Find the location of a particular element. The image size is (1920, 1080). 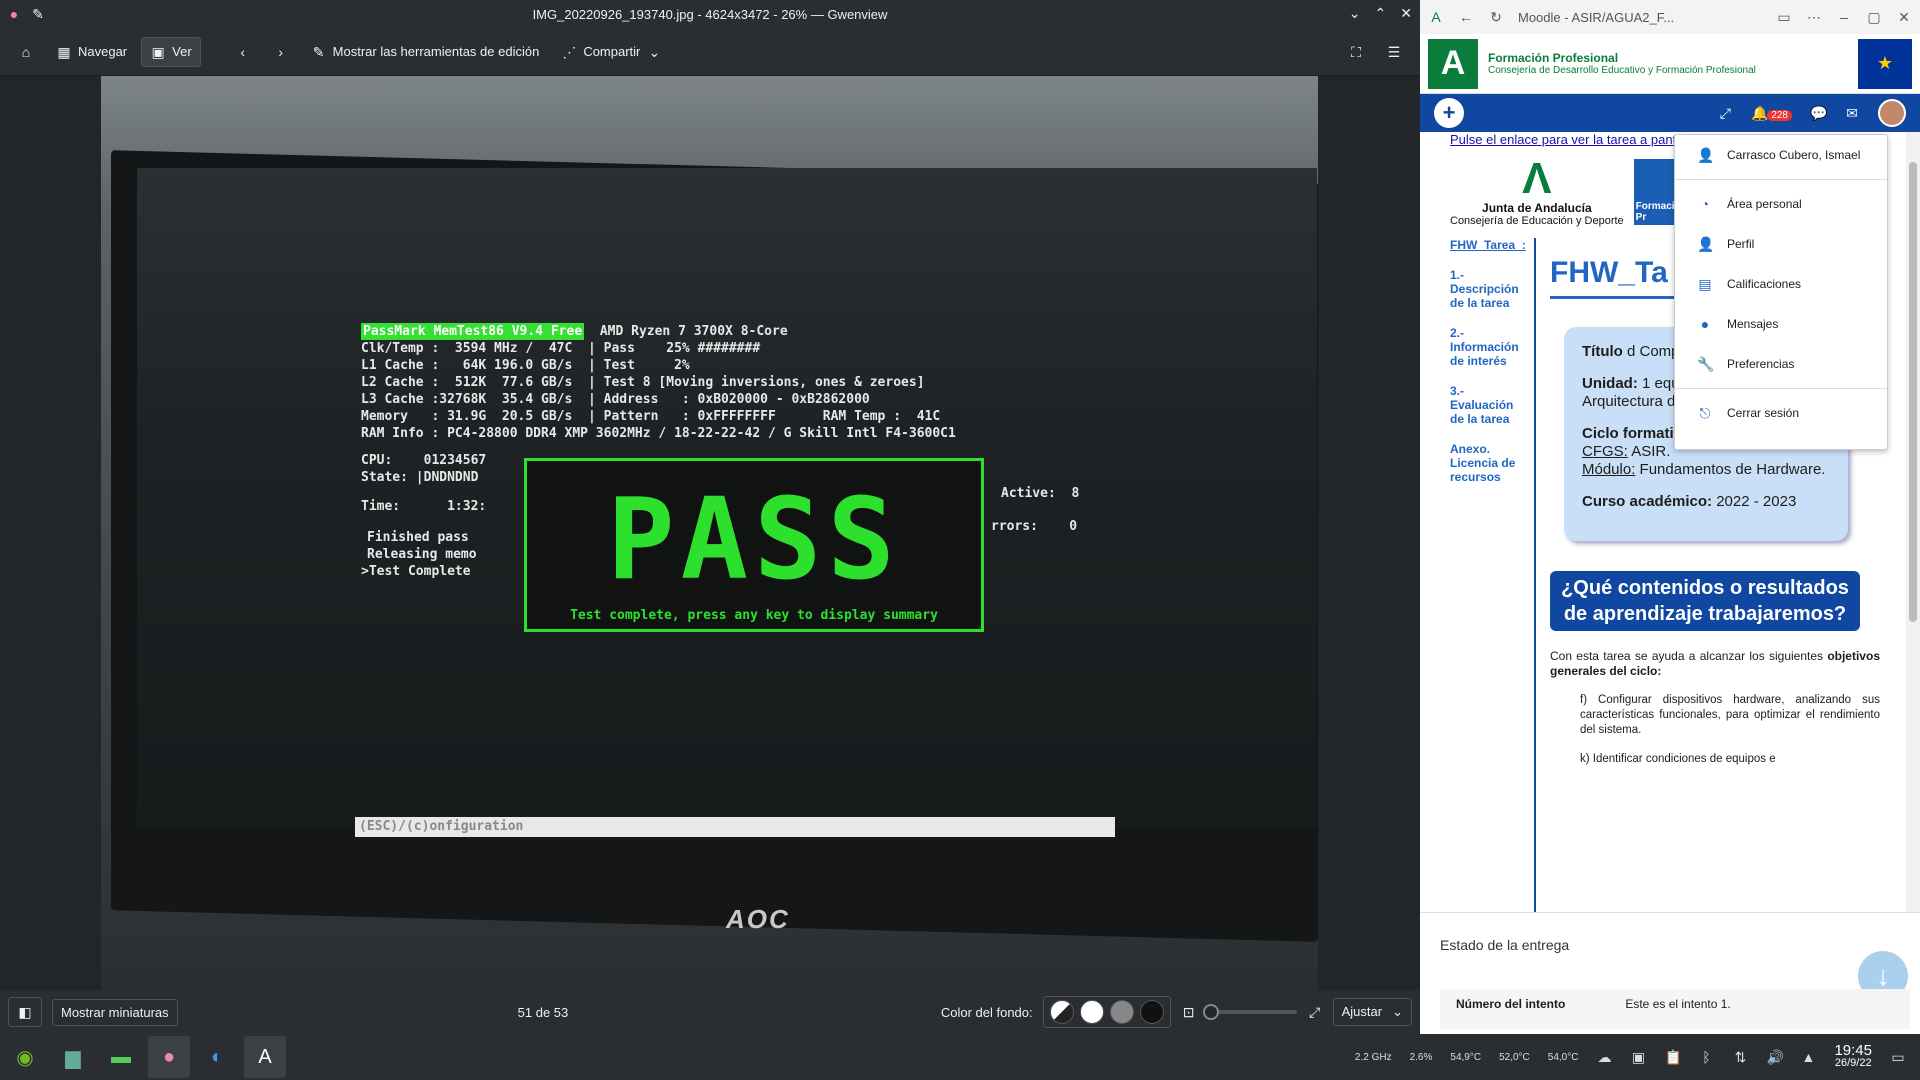

bg-gray-swatch is located at coordinates (1121, 1012).